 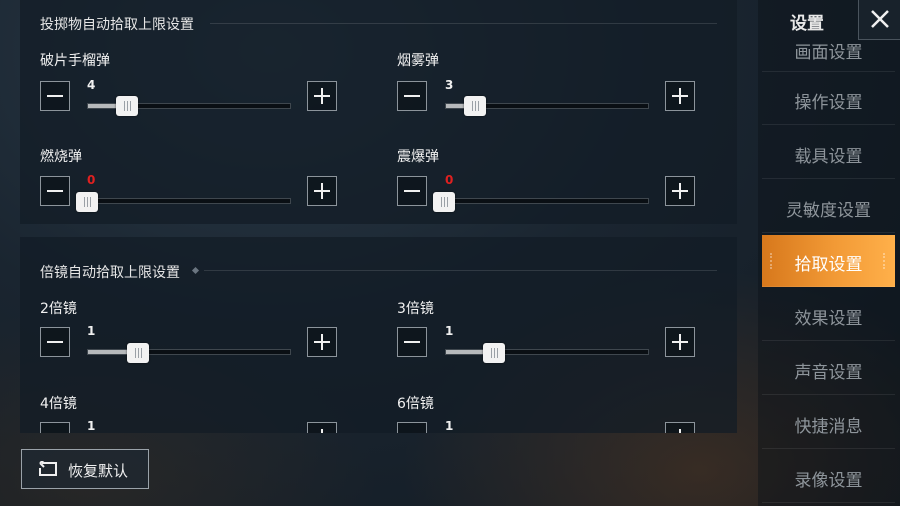 I want to click on close-button, so click(x=879, y=20).